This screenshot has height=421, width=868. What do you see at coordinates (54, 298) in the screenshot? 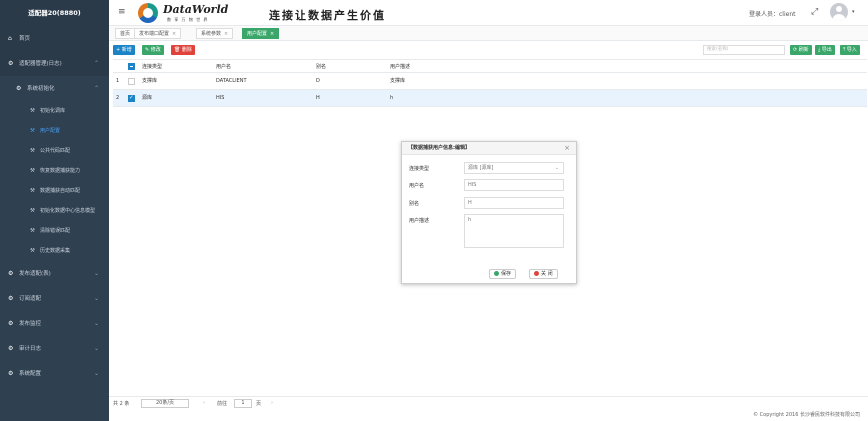
I see `sidebar-item-subscribe-adapter: ⚙ 订阅适配 ⌄` at bounding box center [54, 298].